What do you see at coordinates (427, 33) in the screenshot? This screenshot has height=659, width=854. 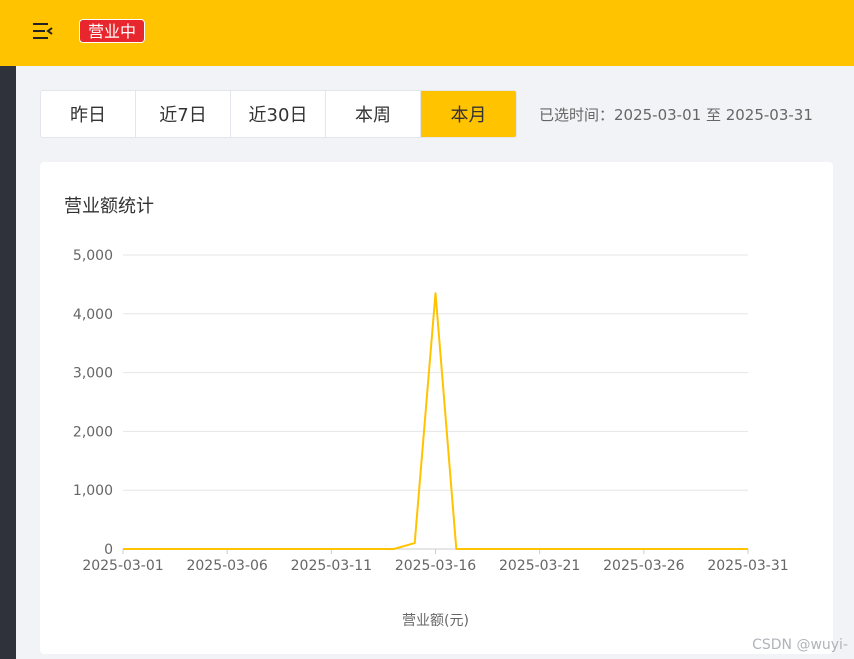 I see `top-bar: 营业中` at bounding box center [427, 33].